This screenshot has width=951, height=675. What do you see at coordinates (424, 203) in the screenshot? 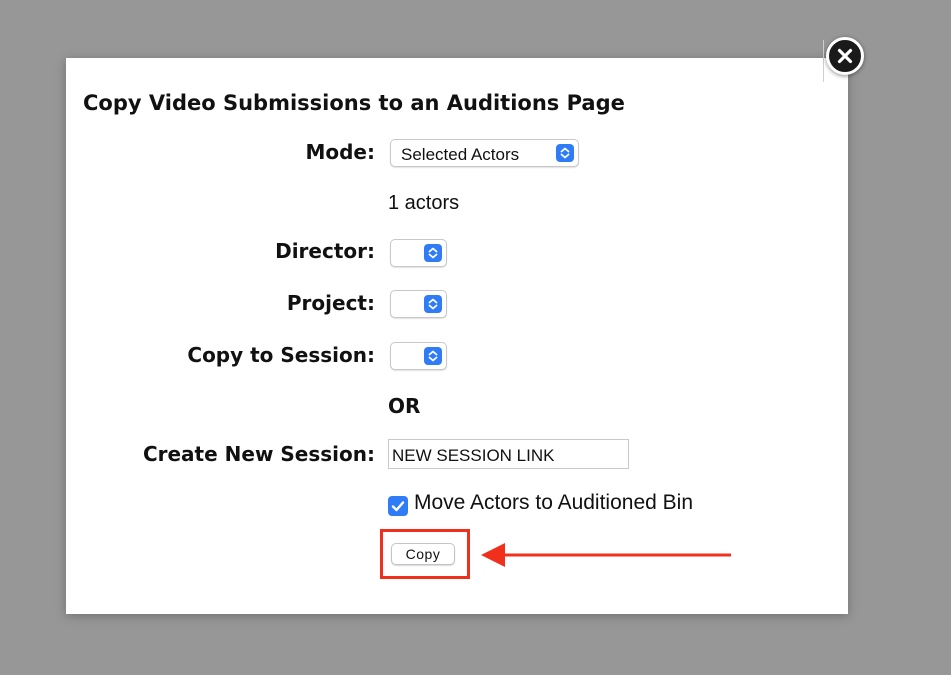
I see `actors-count: 1 actors` at bounding box center [424, 203].